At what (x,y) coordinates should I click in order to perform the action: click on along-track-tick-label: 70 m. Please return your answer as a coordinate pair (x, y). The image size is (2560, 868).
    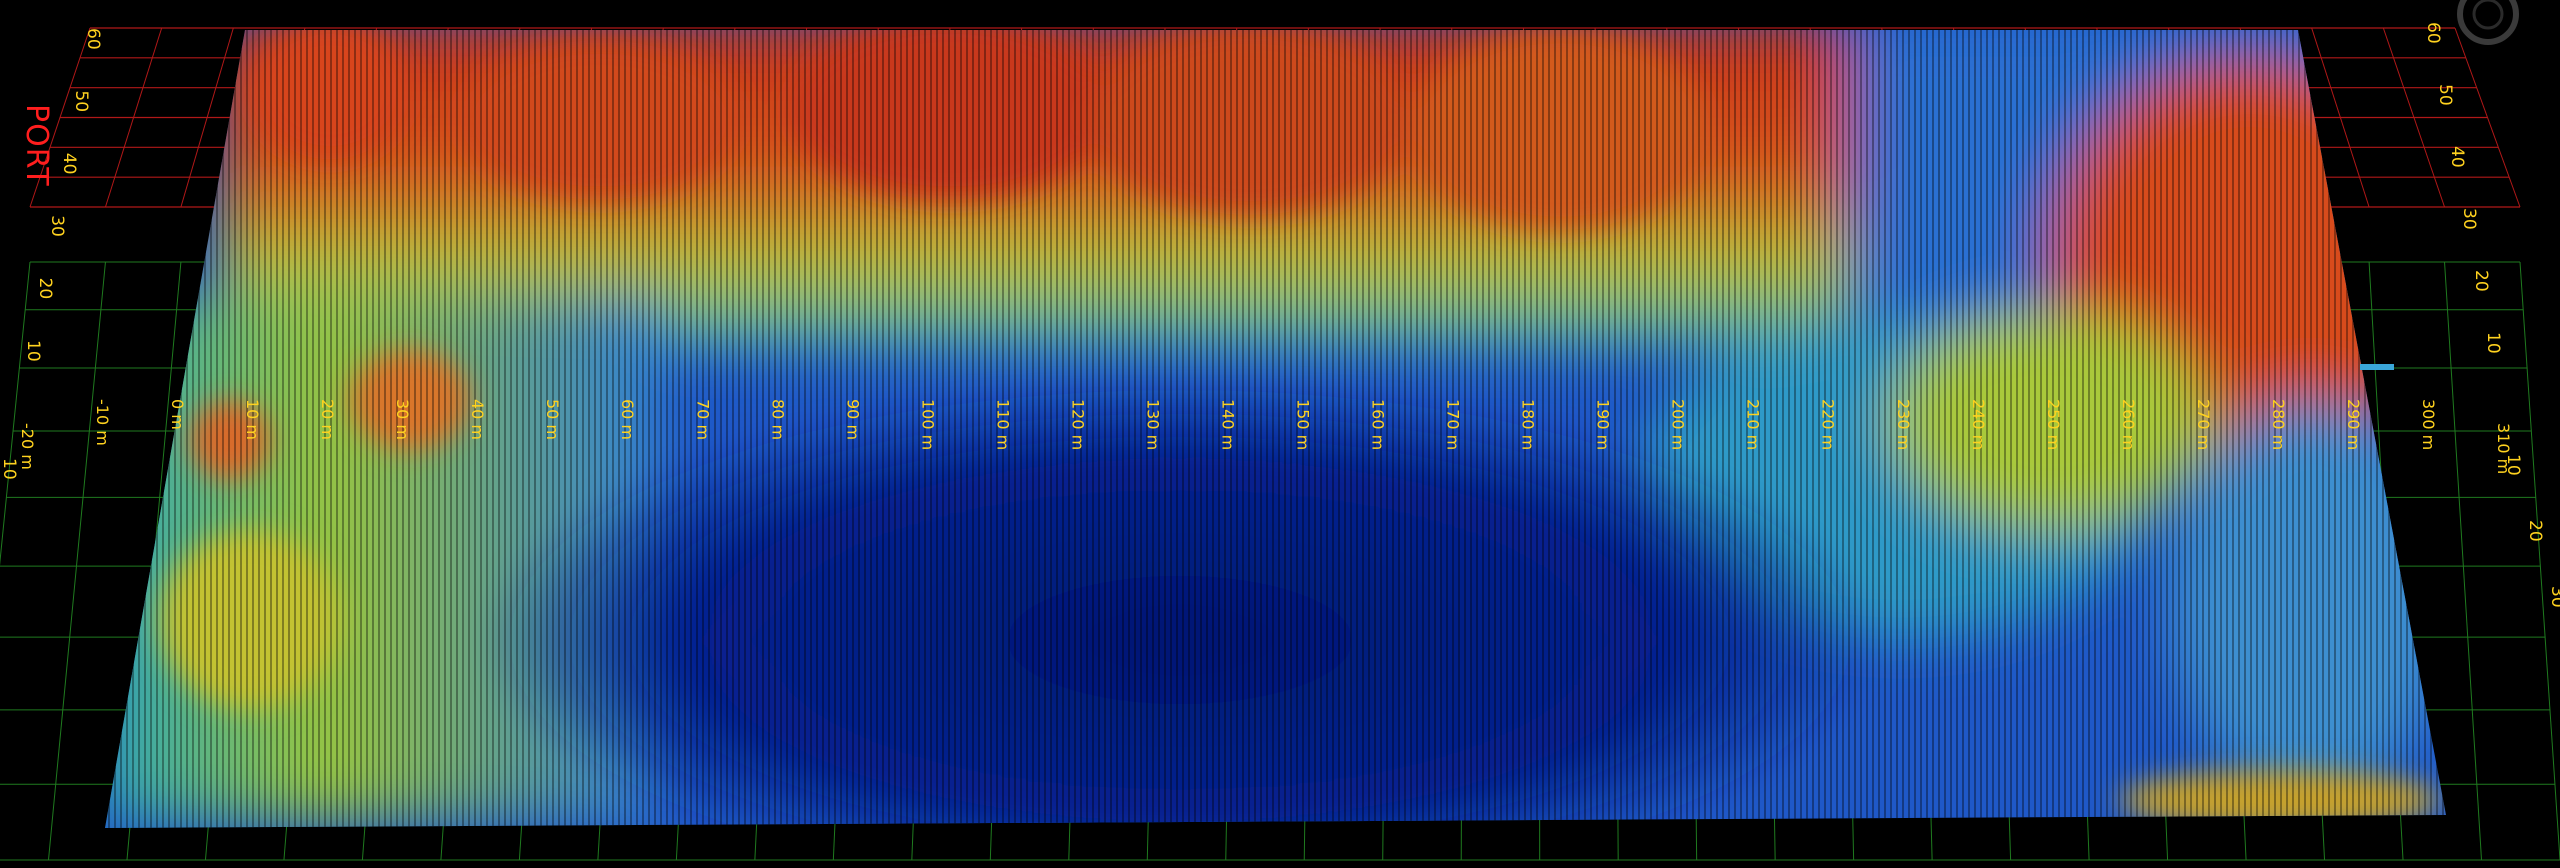
    Looking at the image, I should click on (702, 419).